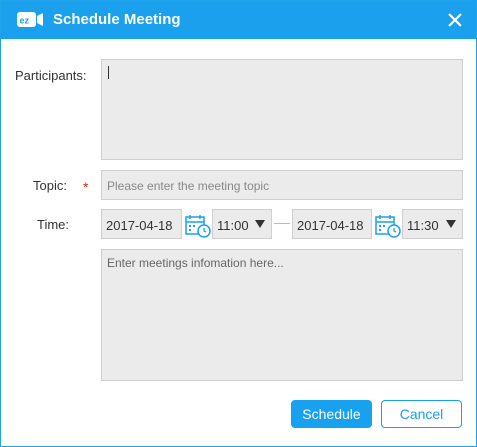  I want to click on time-label: Time:, so click(53, 224).